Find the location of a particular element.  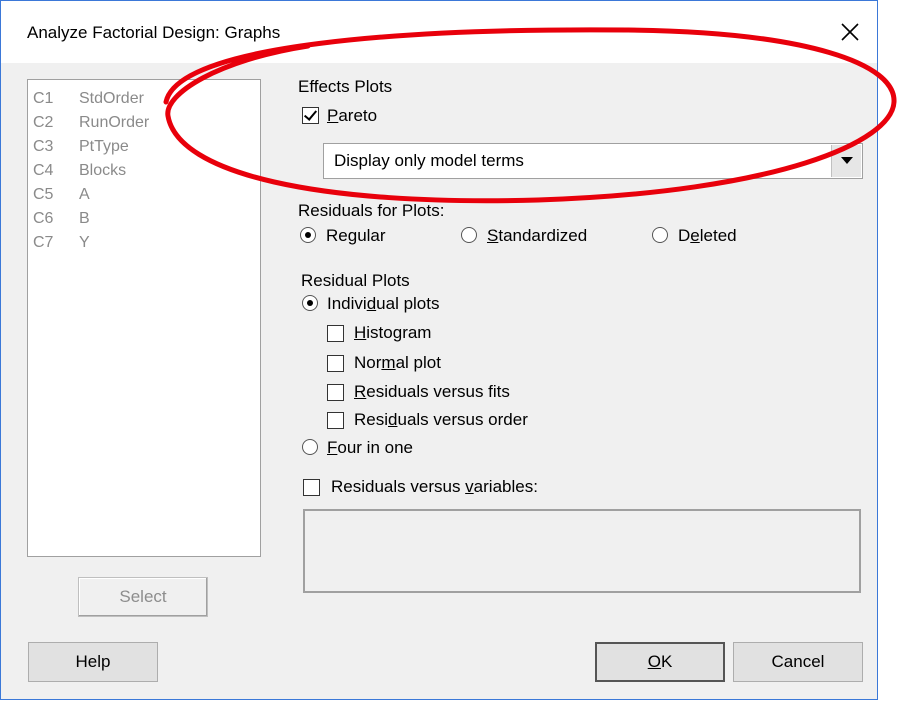

regular-radio is located at coordinates (308, 235).